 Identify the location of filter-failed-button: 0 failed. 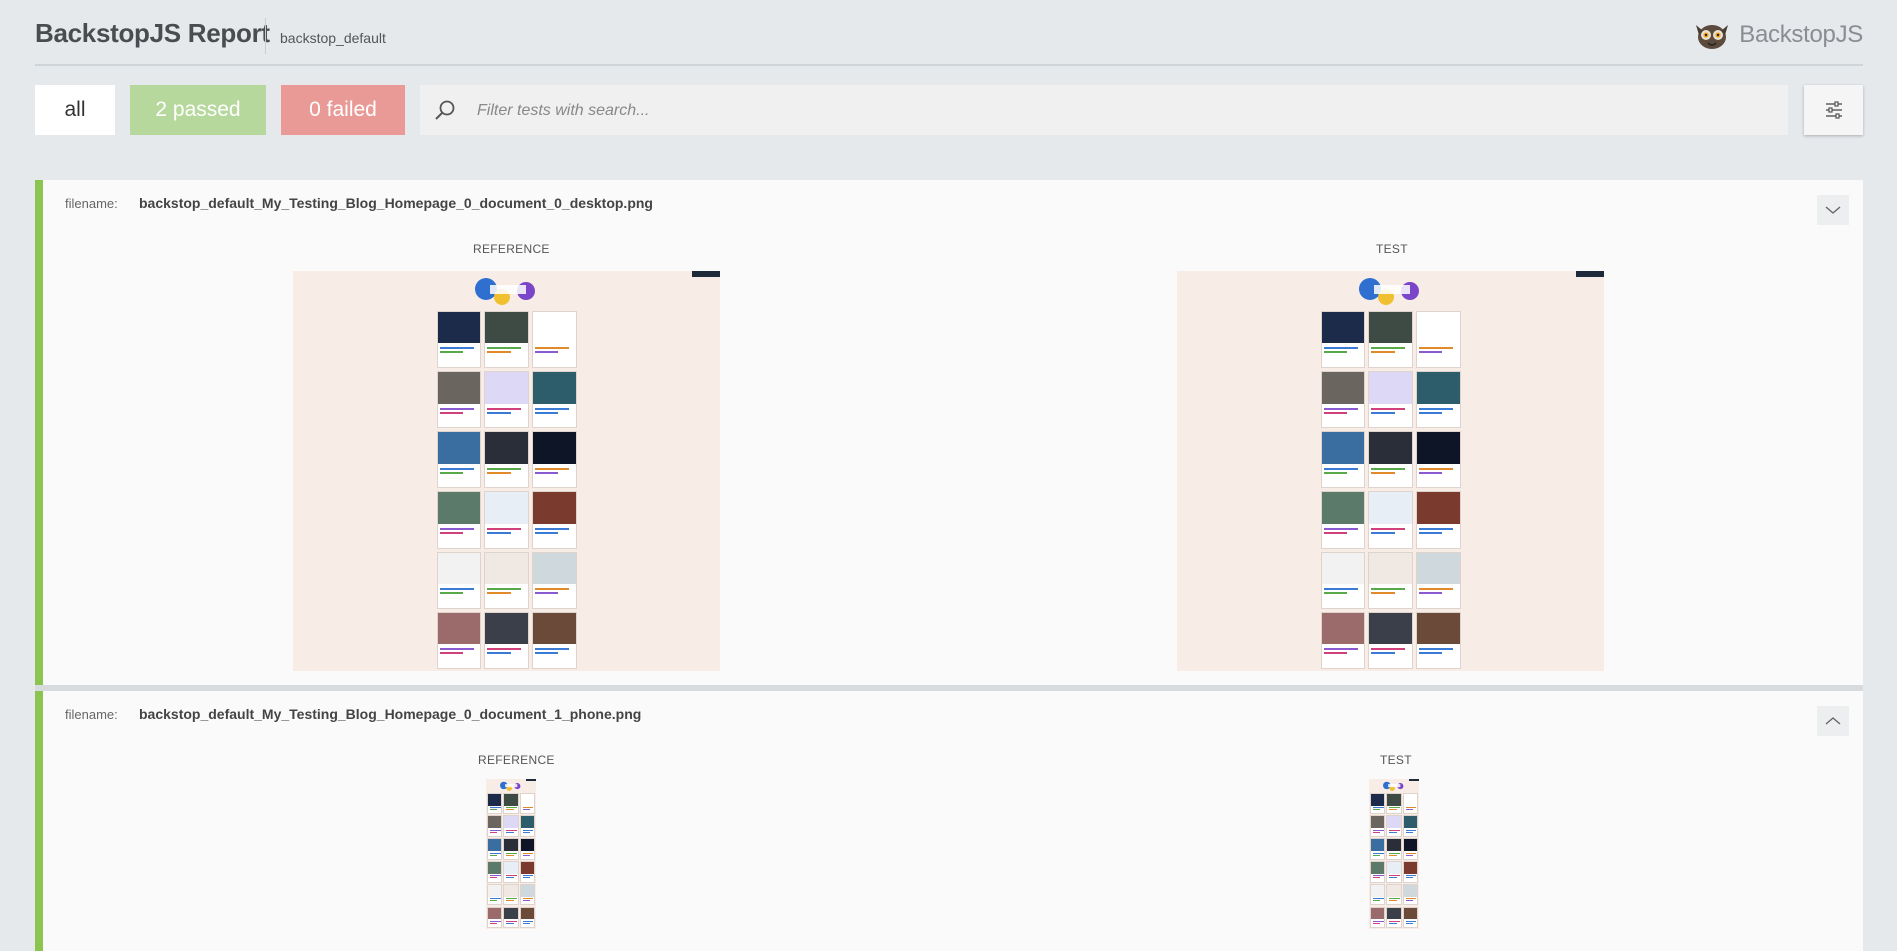
(343, 110).